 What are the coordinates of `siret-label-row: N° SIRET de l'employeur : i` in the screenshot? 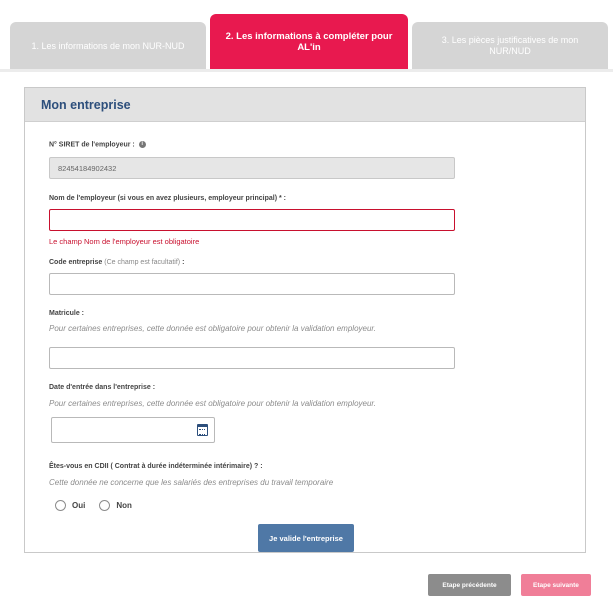 It's located at (97, 144).